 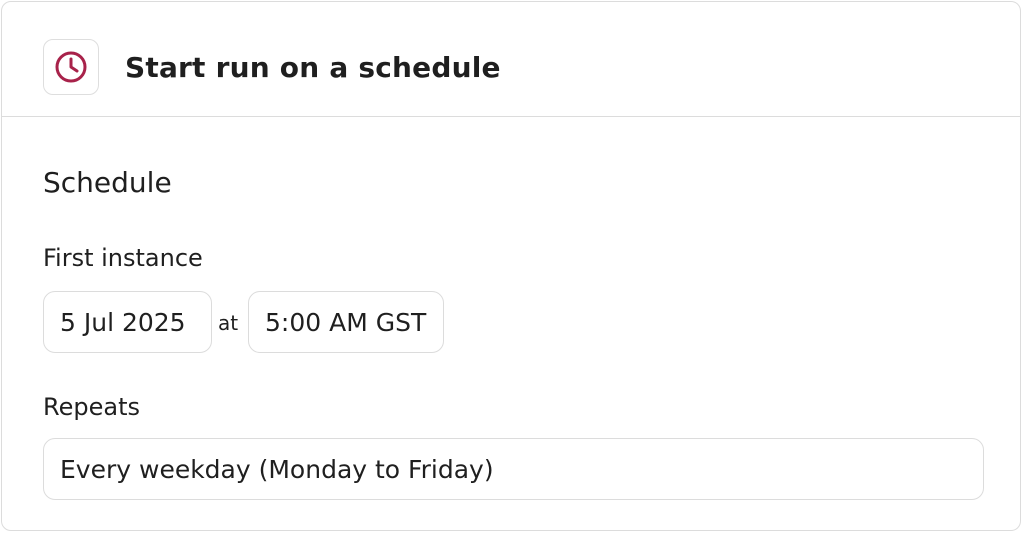 What do you see at coordinates (123, 258) in the screenshot?
I see `first-instance-label: First instance` at bounding box center [123, 258].